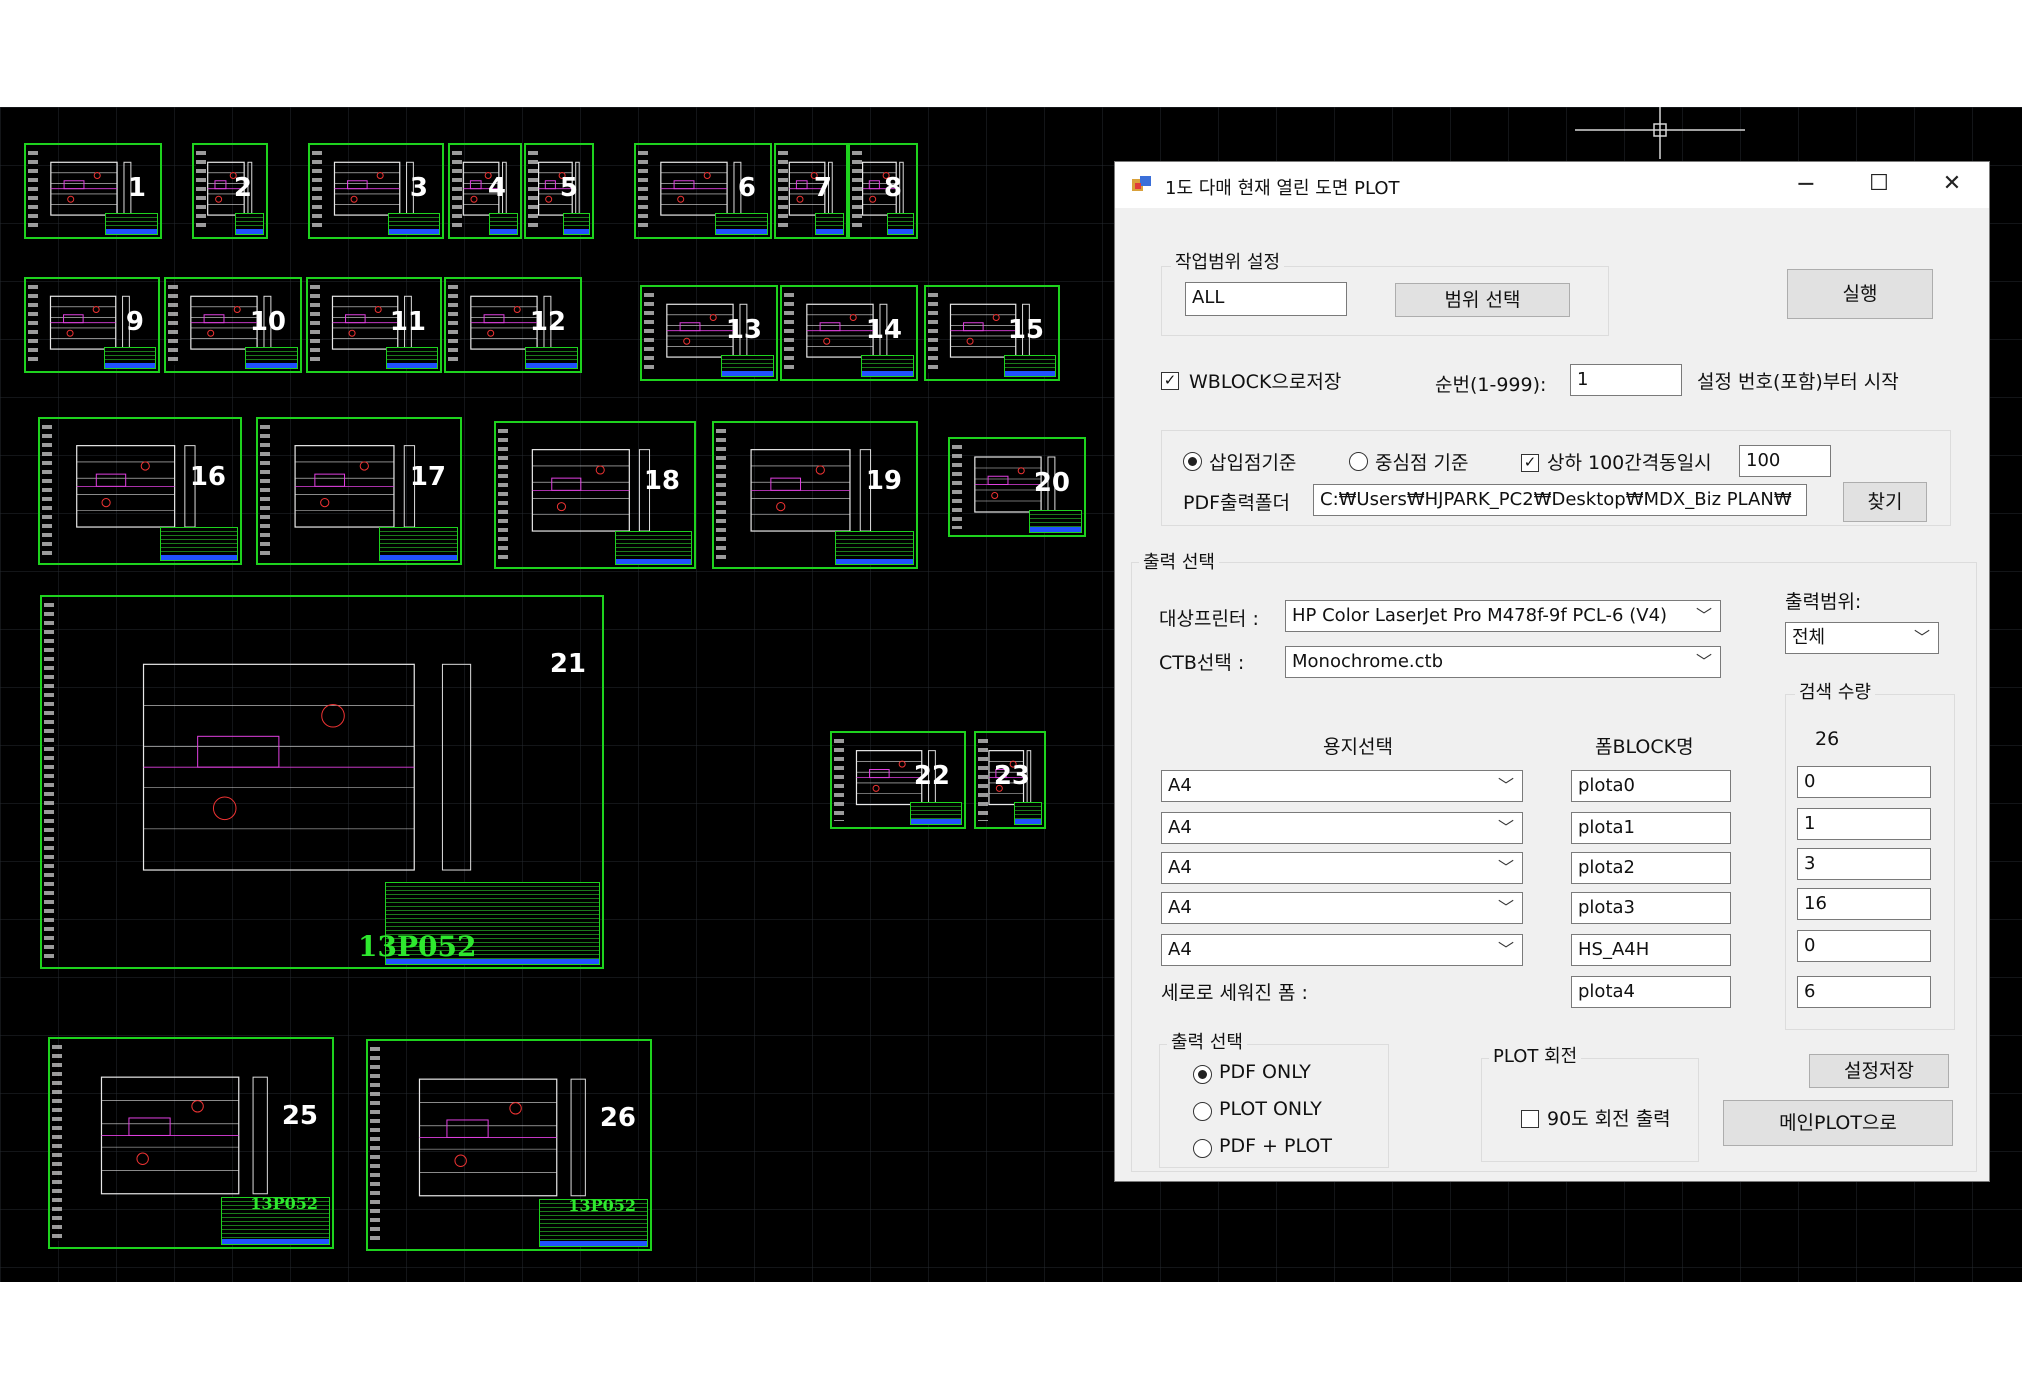  I want to click on gap-input: 100, so click(1785, 461).